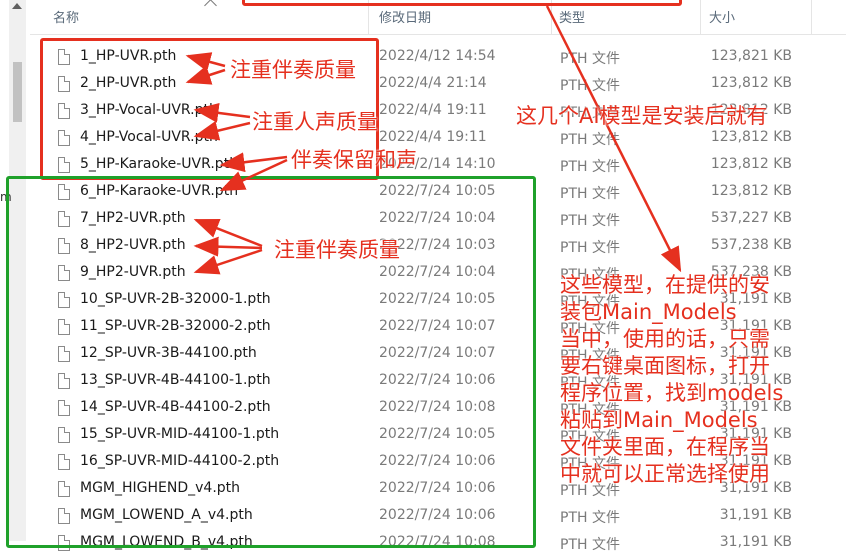 Image resolution: width=846 pixels, height=557 pixels. What do you see at coordinates (659, 420) in the screenshot?
I see `note-line: 粘贴到Main_Models` at bounding box center [659, 420].